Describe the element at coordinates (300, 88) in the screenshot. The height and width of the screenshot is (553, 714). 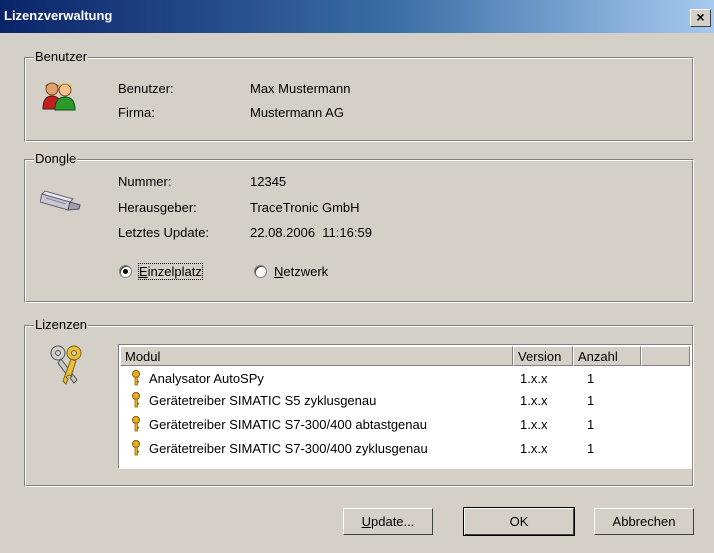
I see `user-value: Max Mustermann` at that location.